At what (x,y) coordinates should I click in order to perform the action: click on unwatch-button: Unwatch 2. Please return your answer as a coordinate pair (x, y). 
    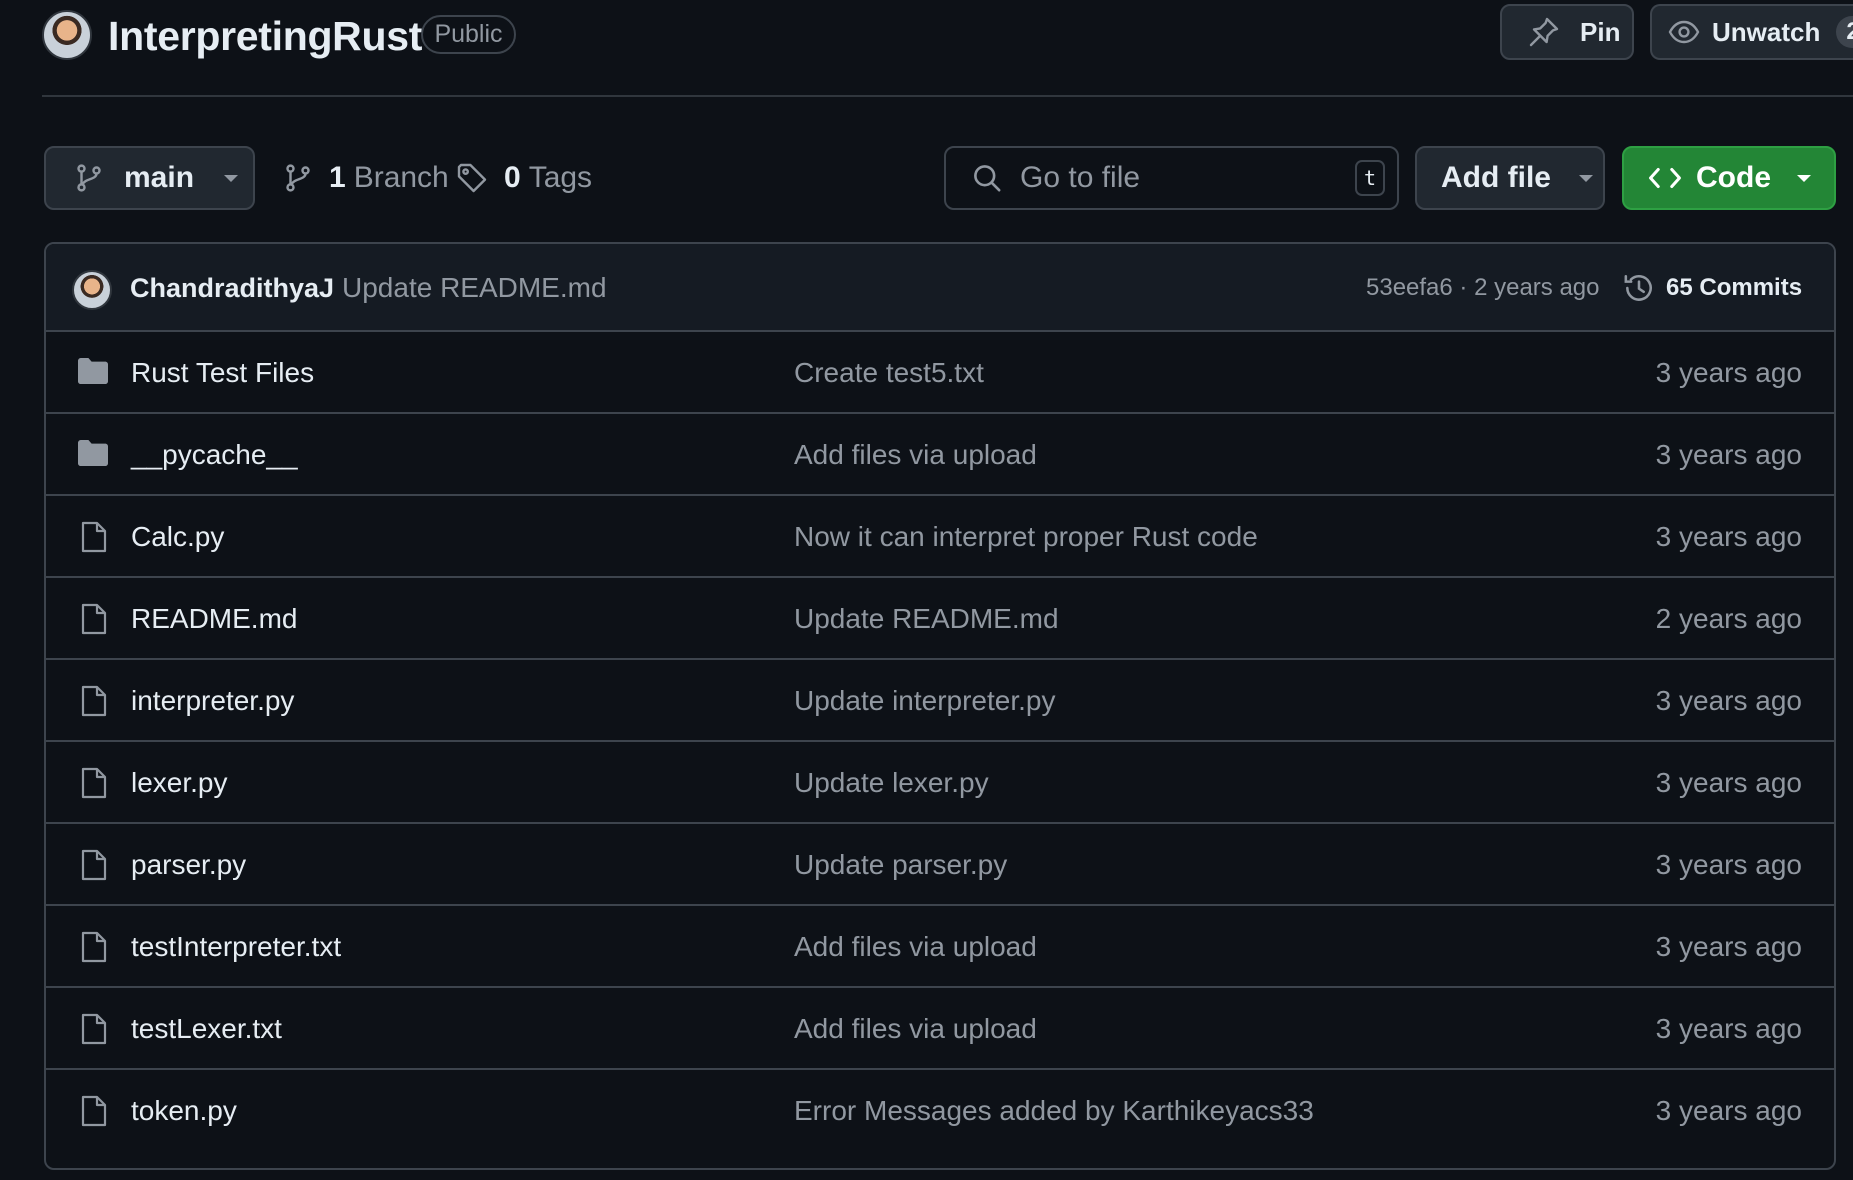
    Looking at the image, I should click on (1751, 32).